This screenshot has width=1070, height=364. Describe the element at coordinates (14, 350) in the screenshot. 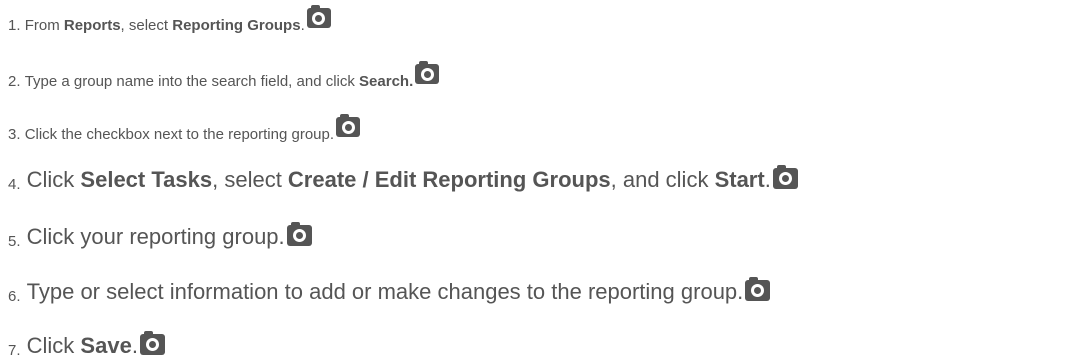

I see `step-number: 7.` at that location.